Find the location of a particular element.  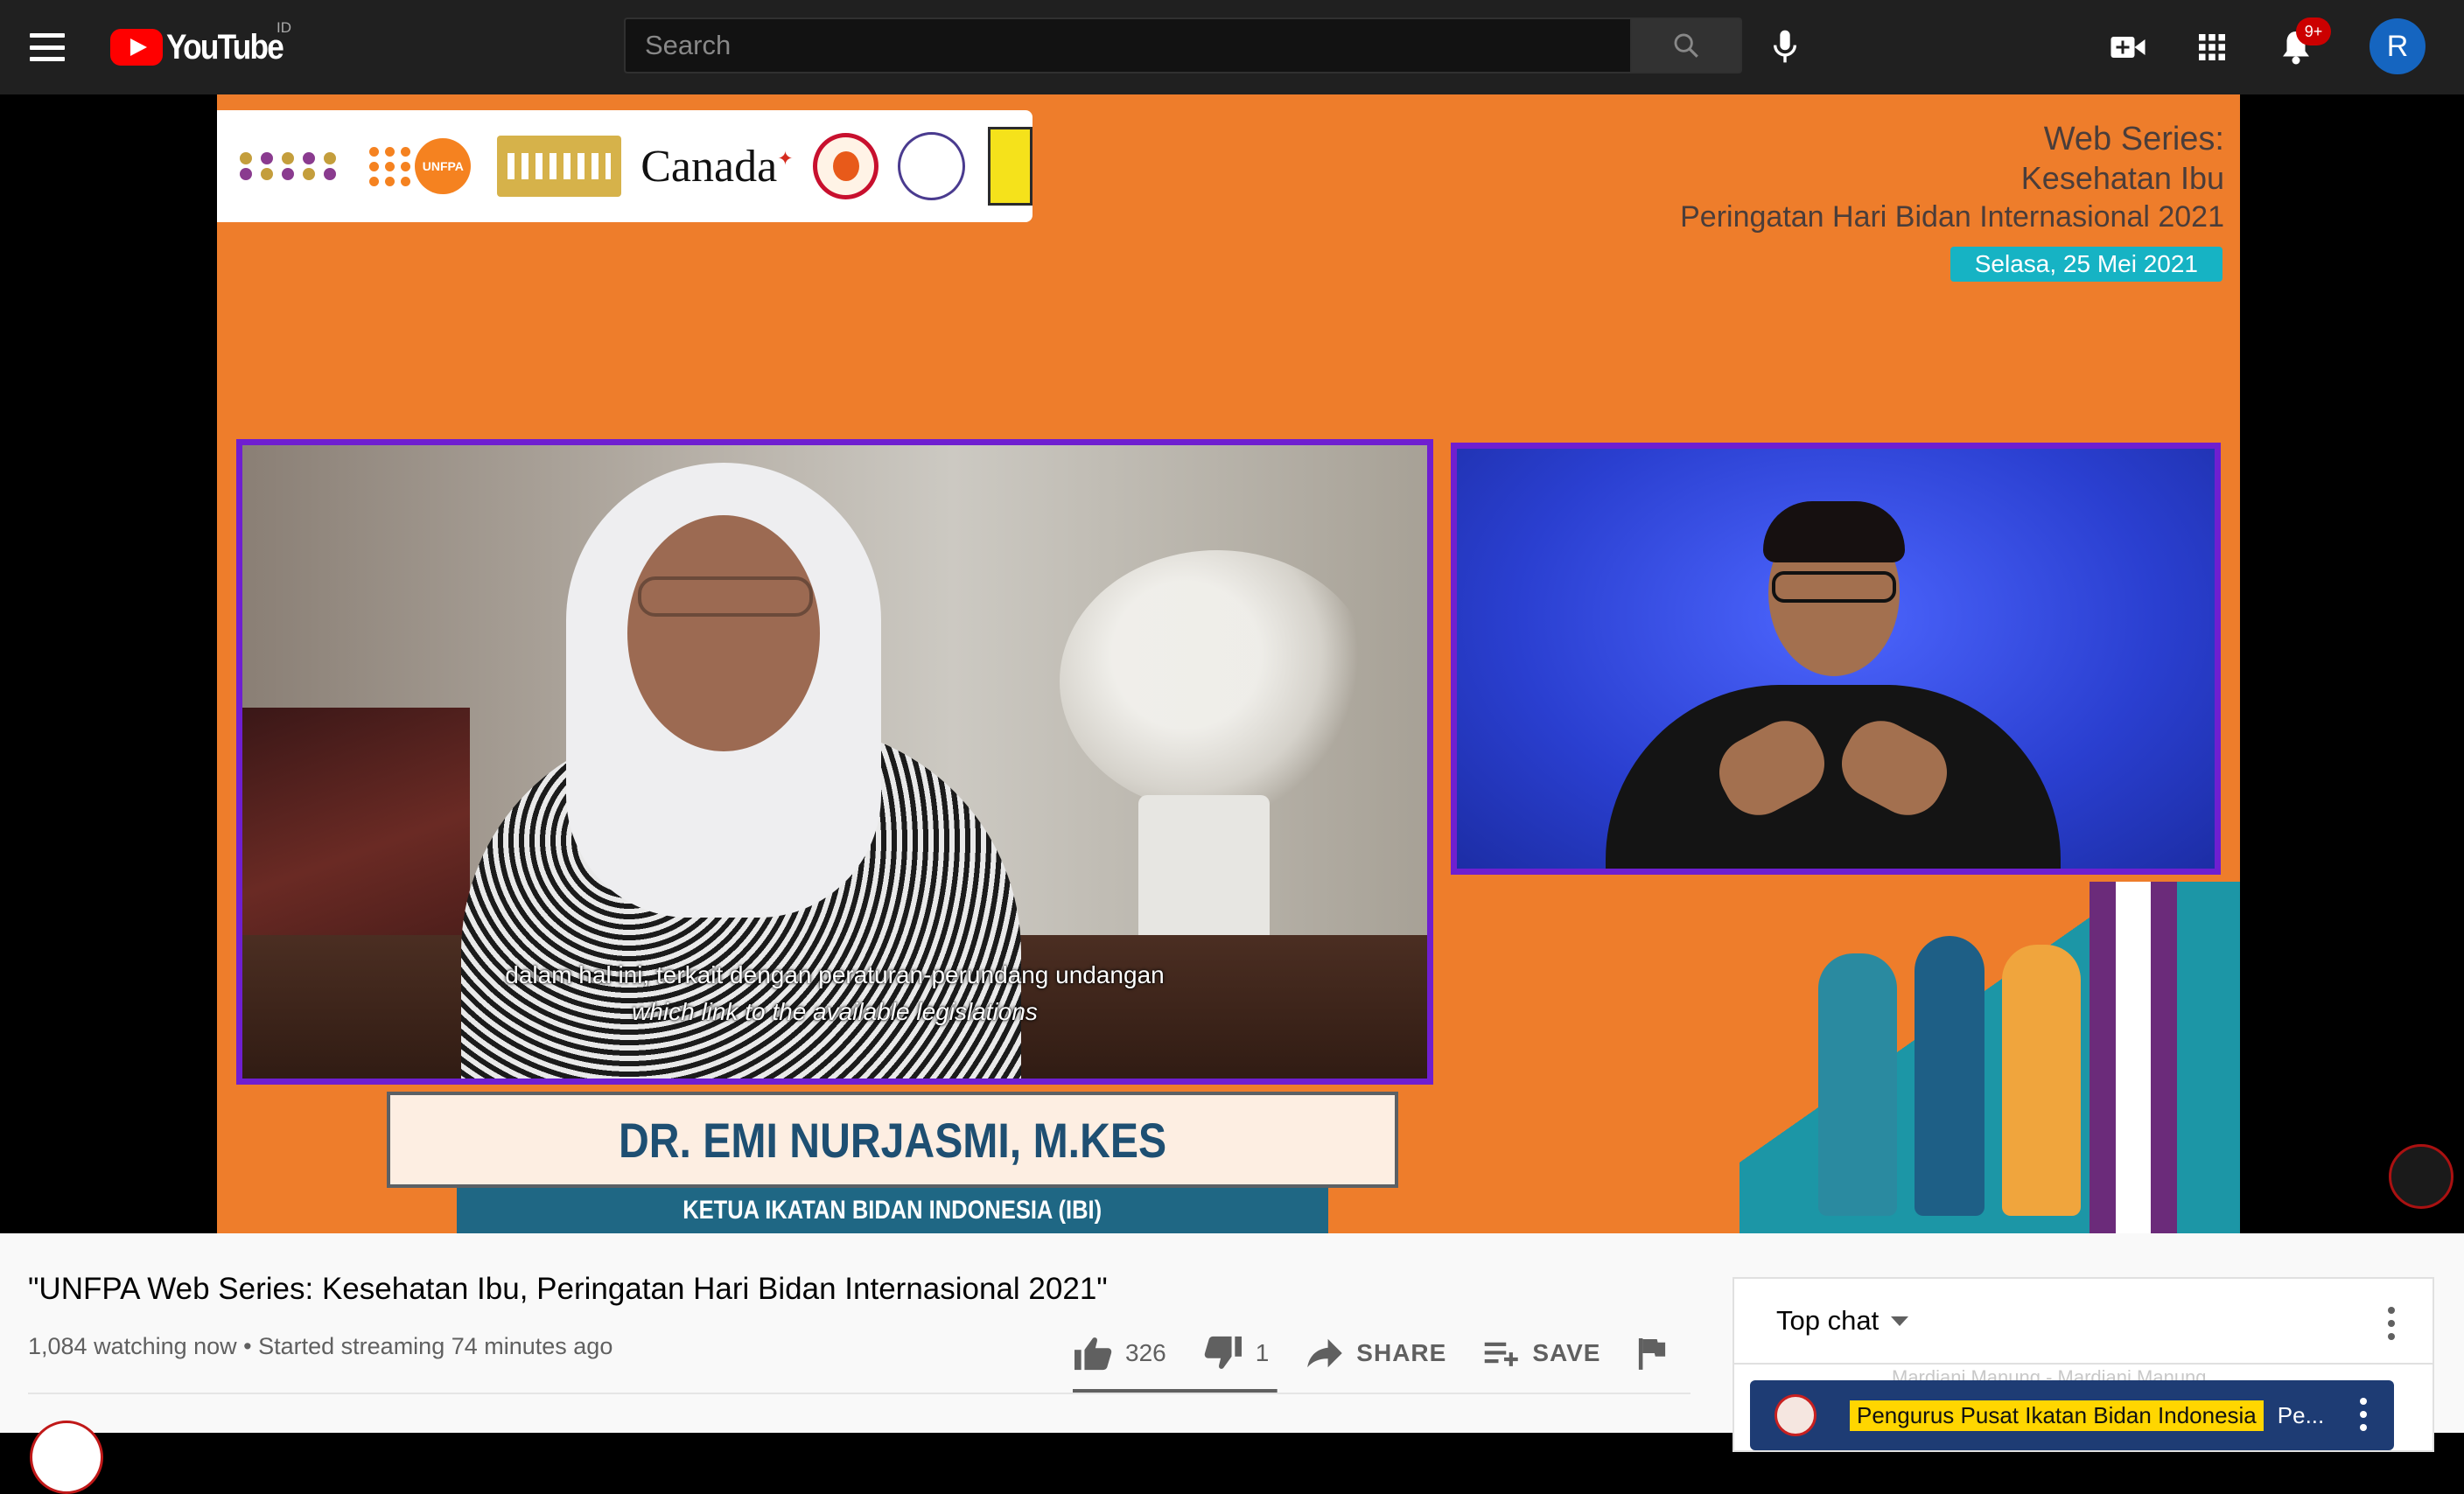

search-placeholder: Search is located at coordinates (688, 45).